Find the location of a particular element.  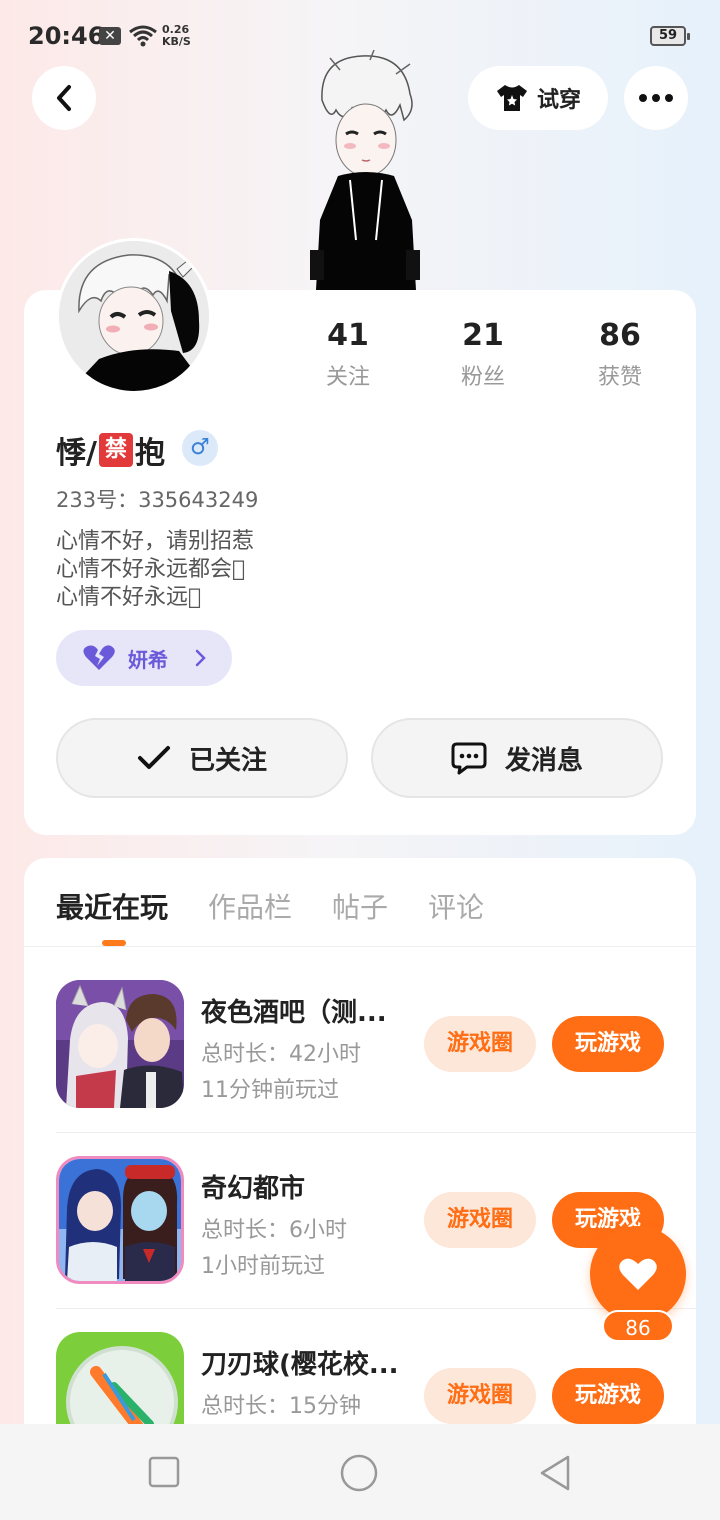

game-total-time: 总时长：6小时 is located at coordinates (274, 1230).